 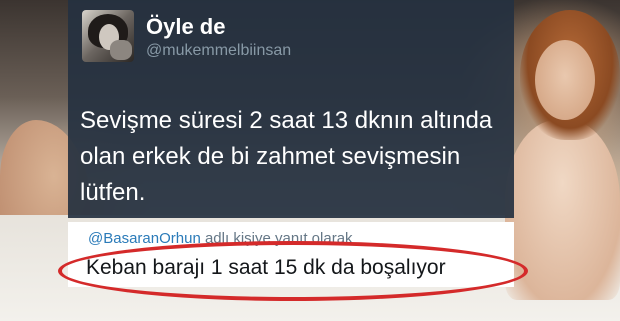 What do you see at coordinates (565, 80) in the screenshot?
I see `background-face` at bounding box center [565, 80].